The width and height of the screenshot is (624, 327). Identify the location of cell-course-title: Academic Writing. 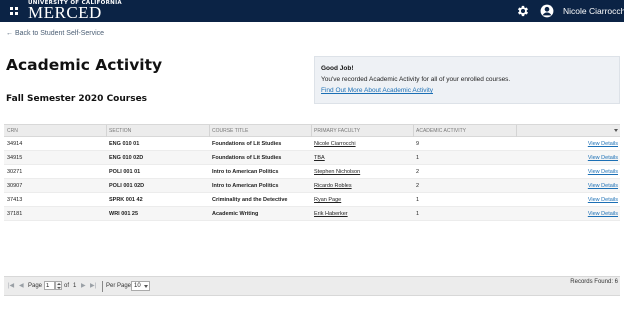
(235, 214).